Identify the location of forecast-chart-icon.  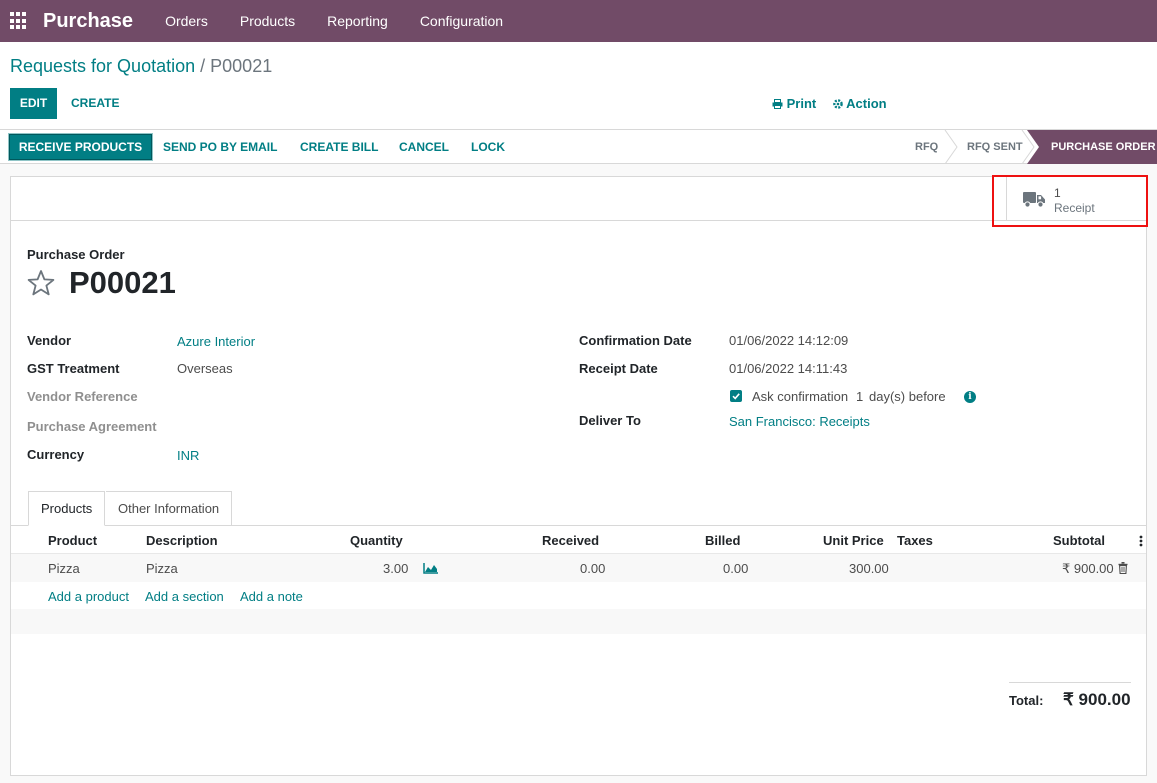
(430, 568).